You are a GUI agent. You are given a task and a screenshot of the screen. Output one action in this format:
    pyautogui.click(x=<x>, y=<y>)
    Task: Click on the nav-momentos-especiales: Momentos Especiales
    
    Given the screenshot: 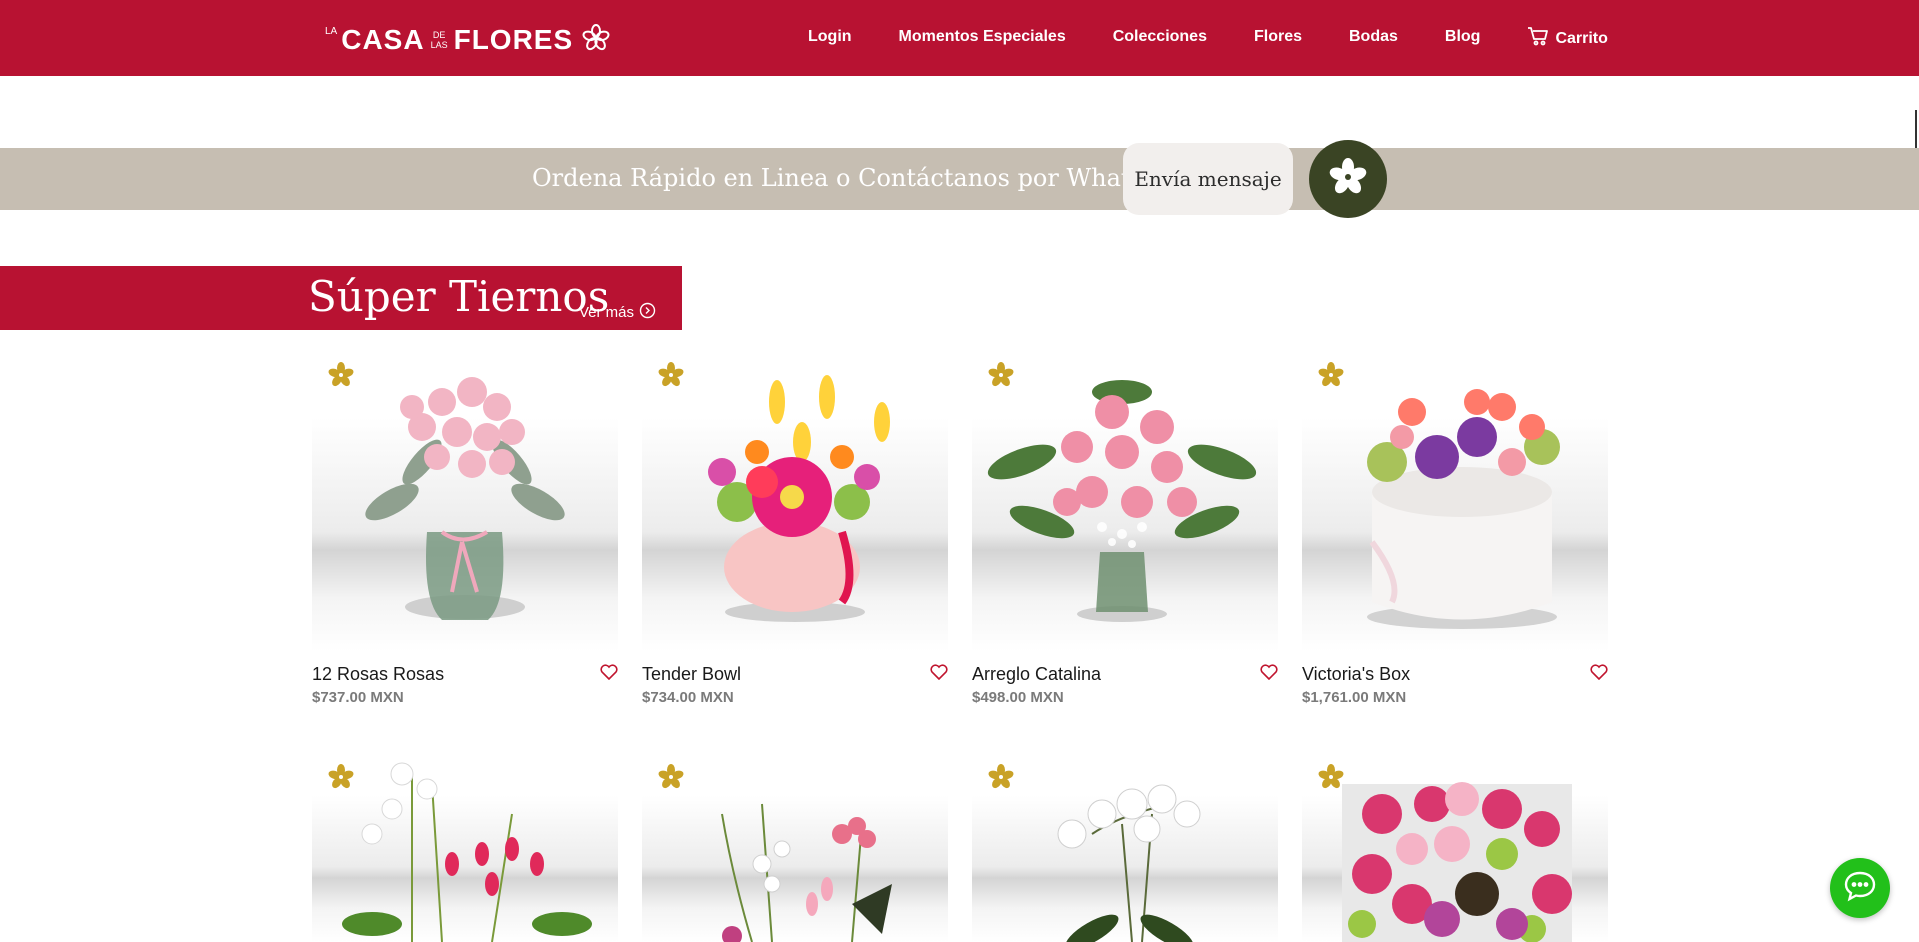 What is the action you would take?
    pyautogui.click(x=982, y=40)
    